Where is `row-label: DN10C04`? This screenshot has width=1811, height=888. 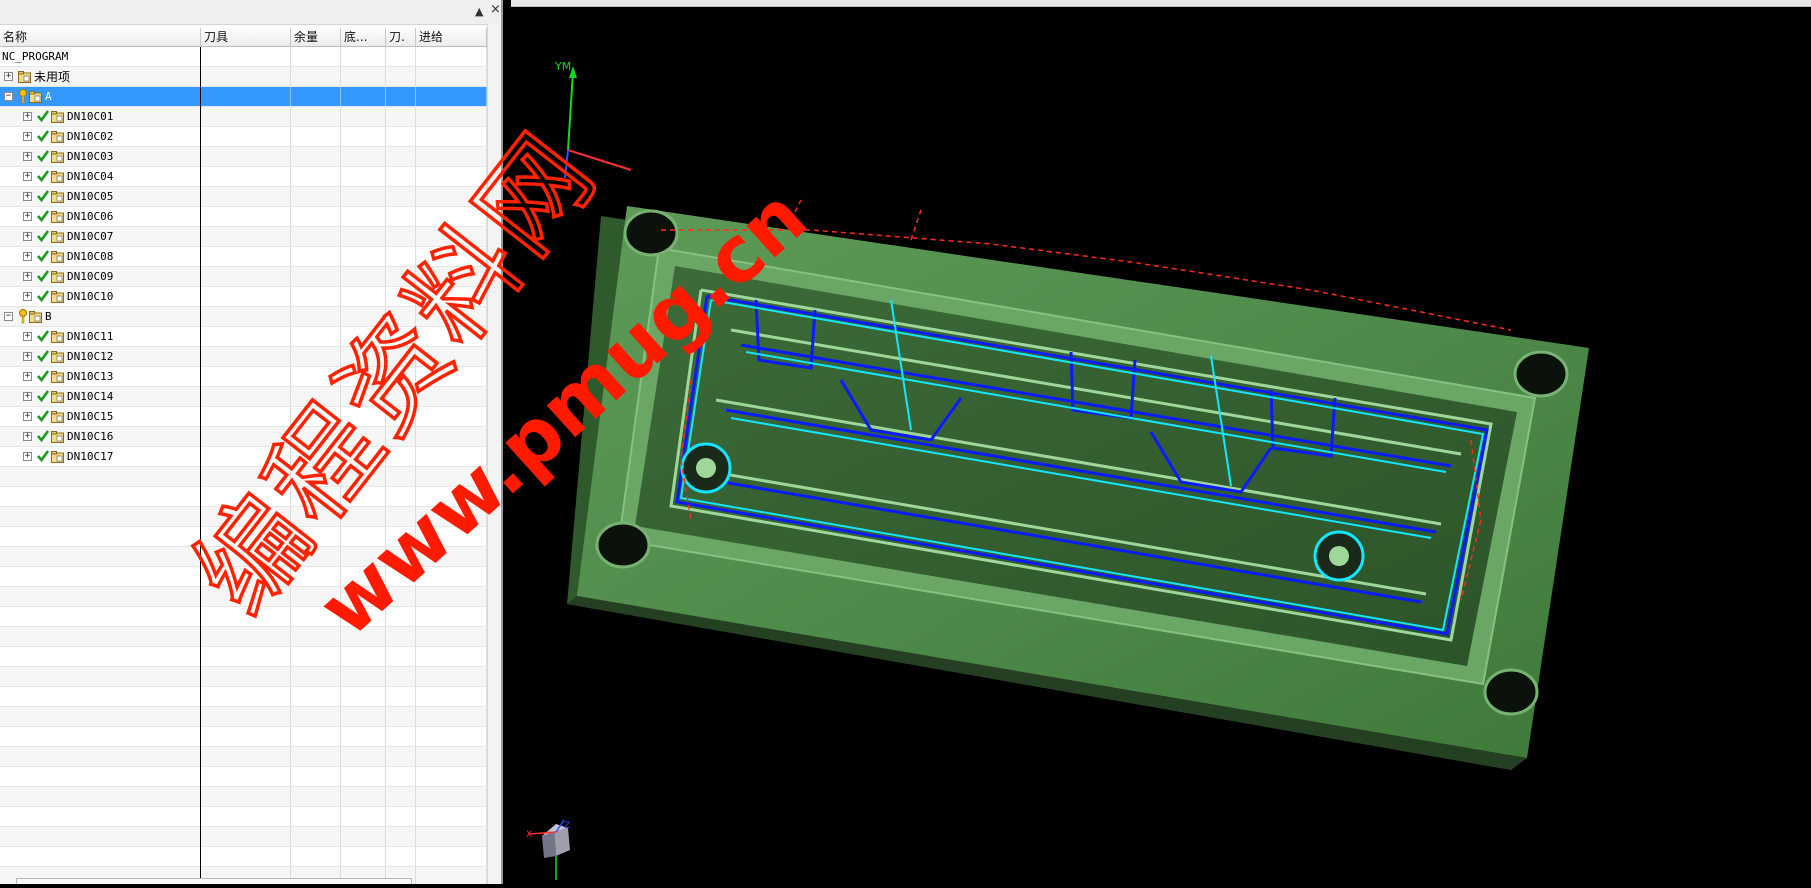
row-label: DN10C04 is located at coordinates (90, 176).